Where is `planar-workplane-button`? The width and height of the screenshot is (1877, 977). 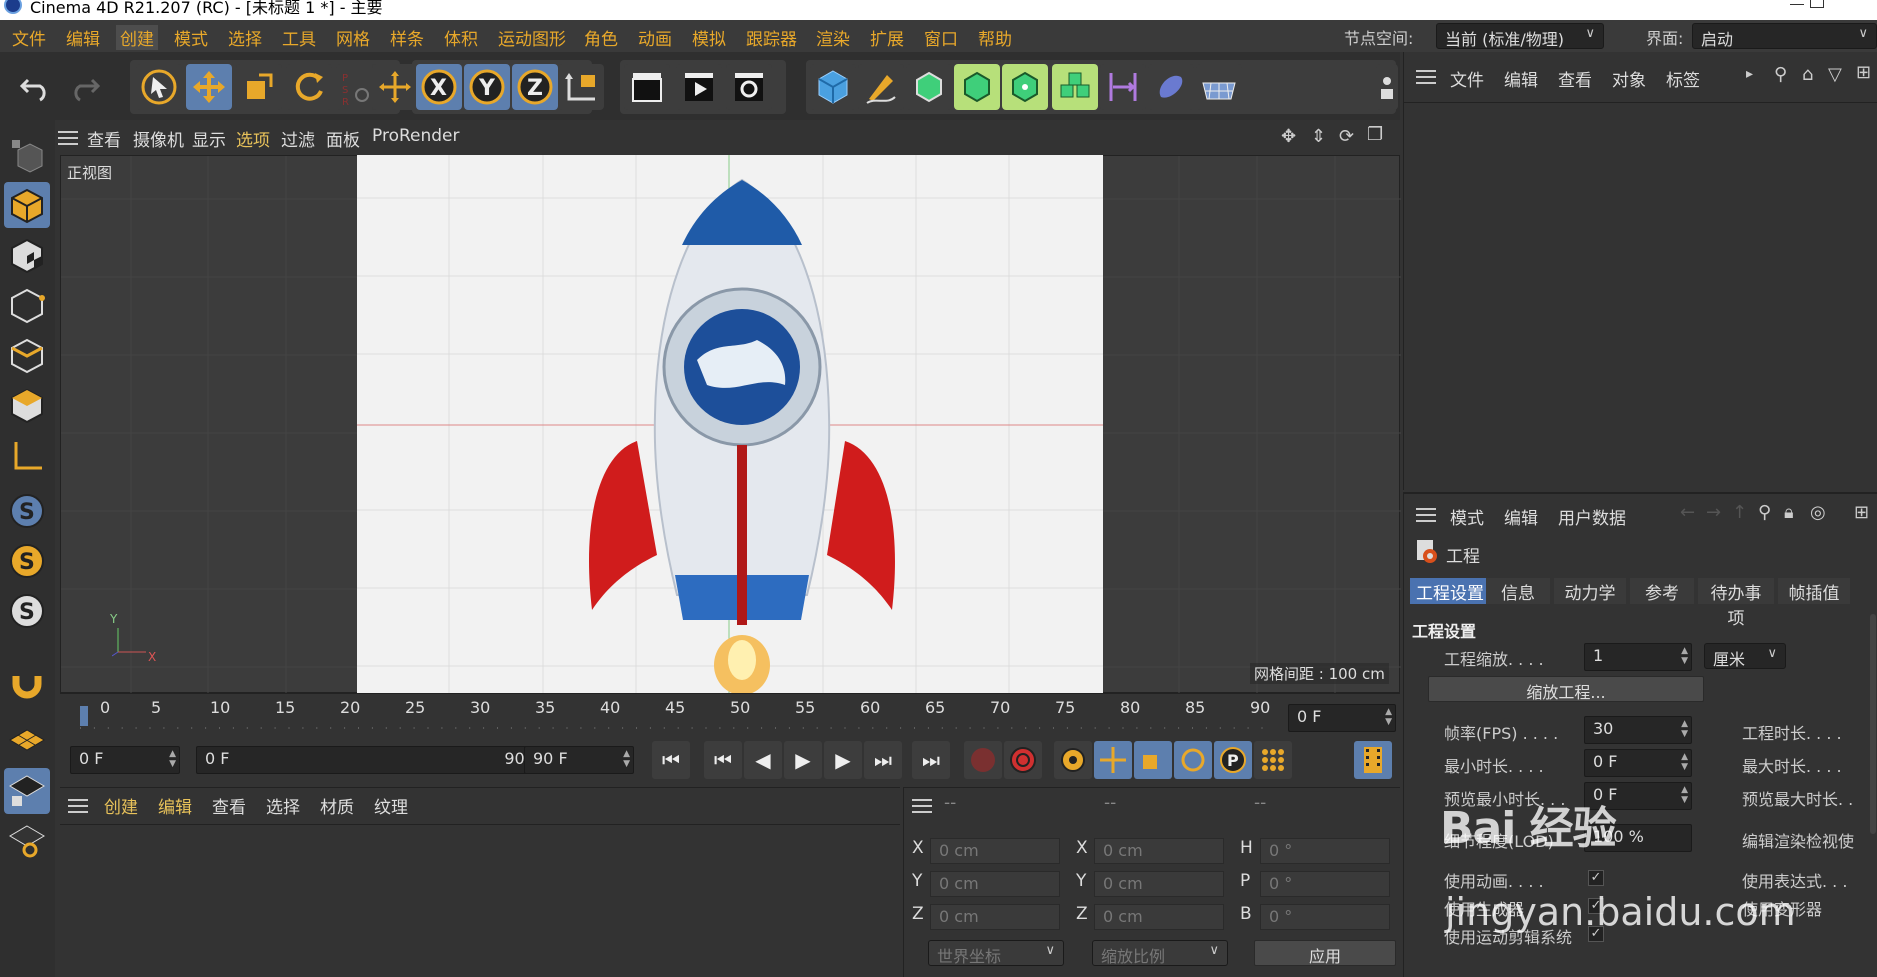 planar-workplane-button is located at coordinates (27, 841).